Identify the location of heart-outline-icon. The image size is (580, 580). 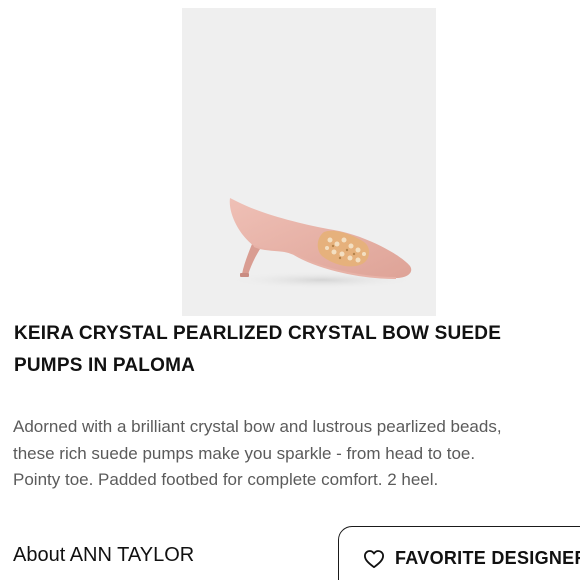
(373, 559).